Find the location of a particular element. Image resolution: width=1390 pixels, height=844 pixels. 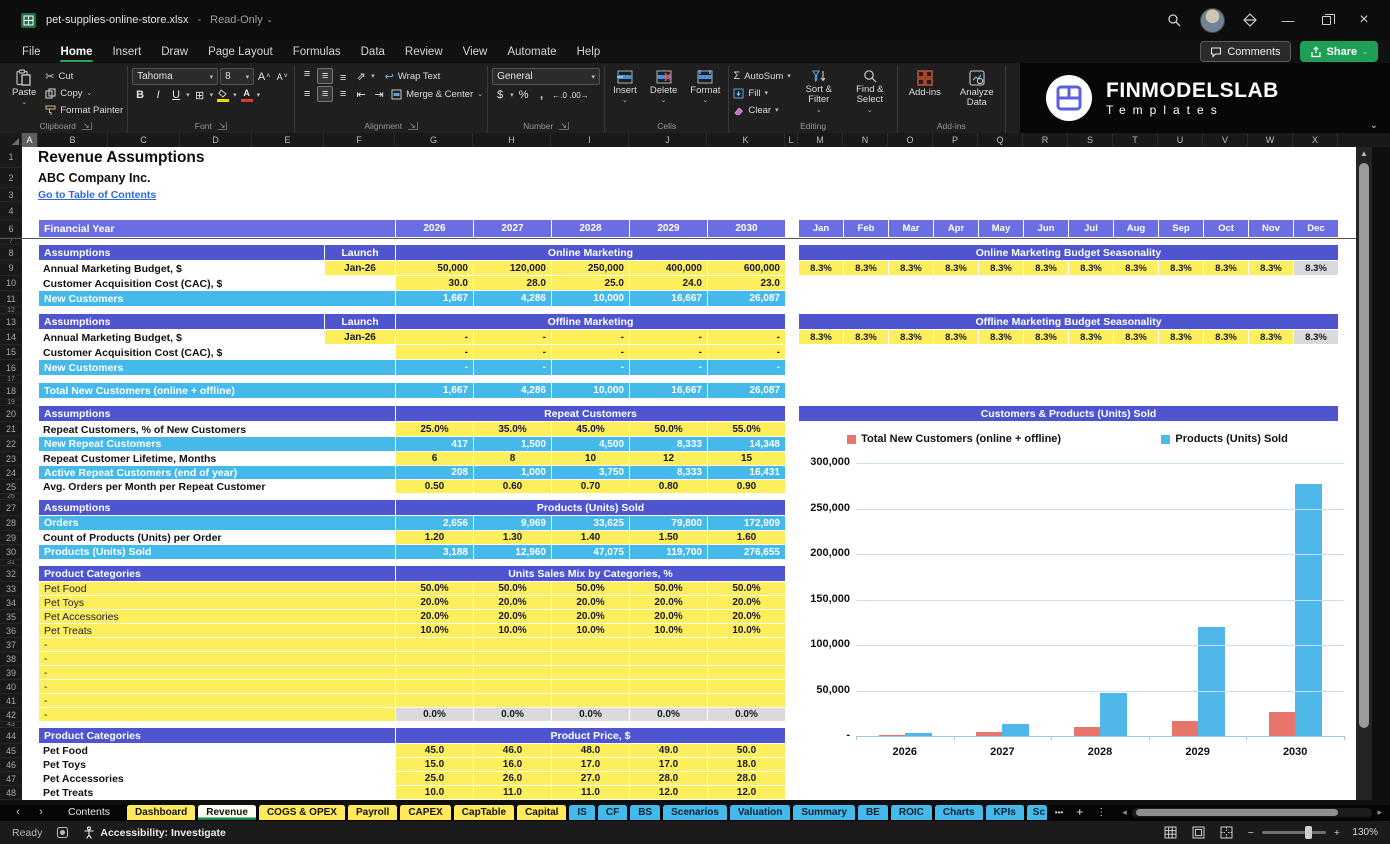

column-header-t: T is located at coordinates (1135, 140).